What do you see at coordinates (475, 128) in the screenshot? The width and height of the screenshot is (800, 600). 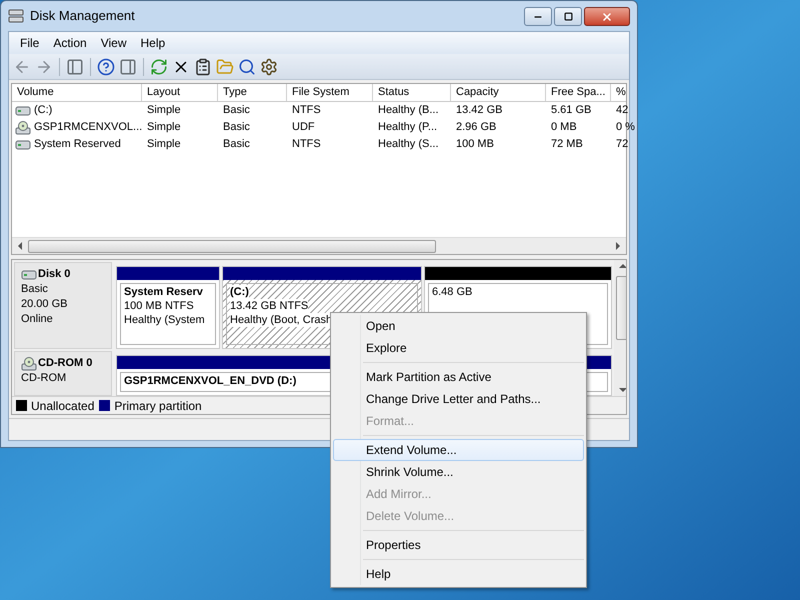 I see `table-cell-text: 2.96 GB` at bounding box center [475, 128].